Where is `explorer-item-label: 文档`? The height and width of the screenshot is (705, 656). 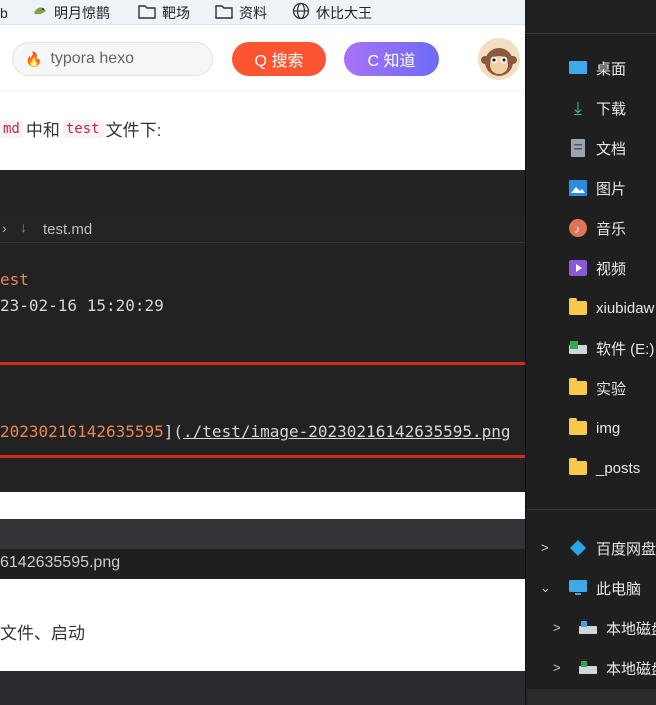
explorer-item-label: 文档 is located at coordinates (611, 149).